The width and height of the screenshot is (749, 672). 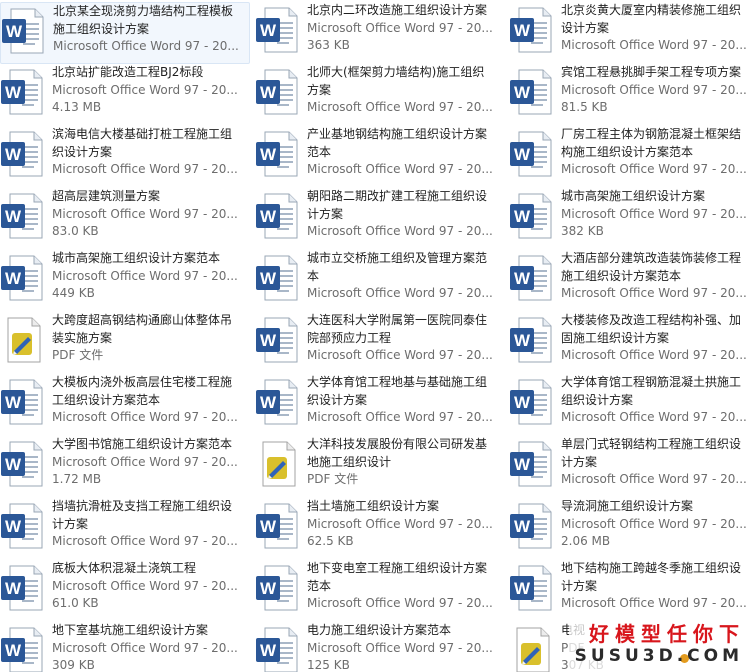 What do you see at coordinates (330, 541) in the screenshot?
I see `file-size: 62.5 KB` at bounding box center [330, 541].